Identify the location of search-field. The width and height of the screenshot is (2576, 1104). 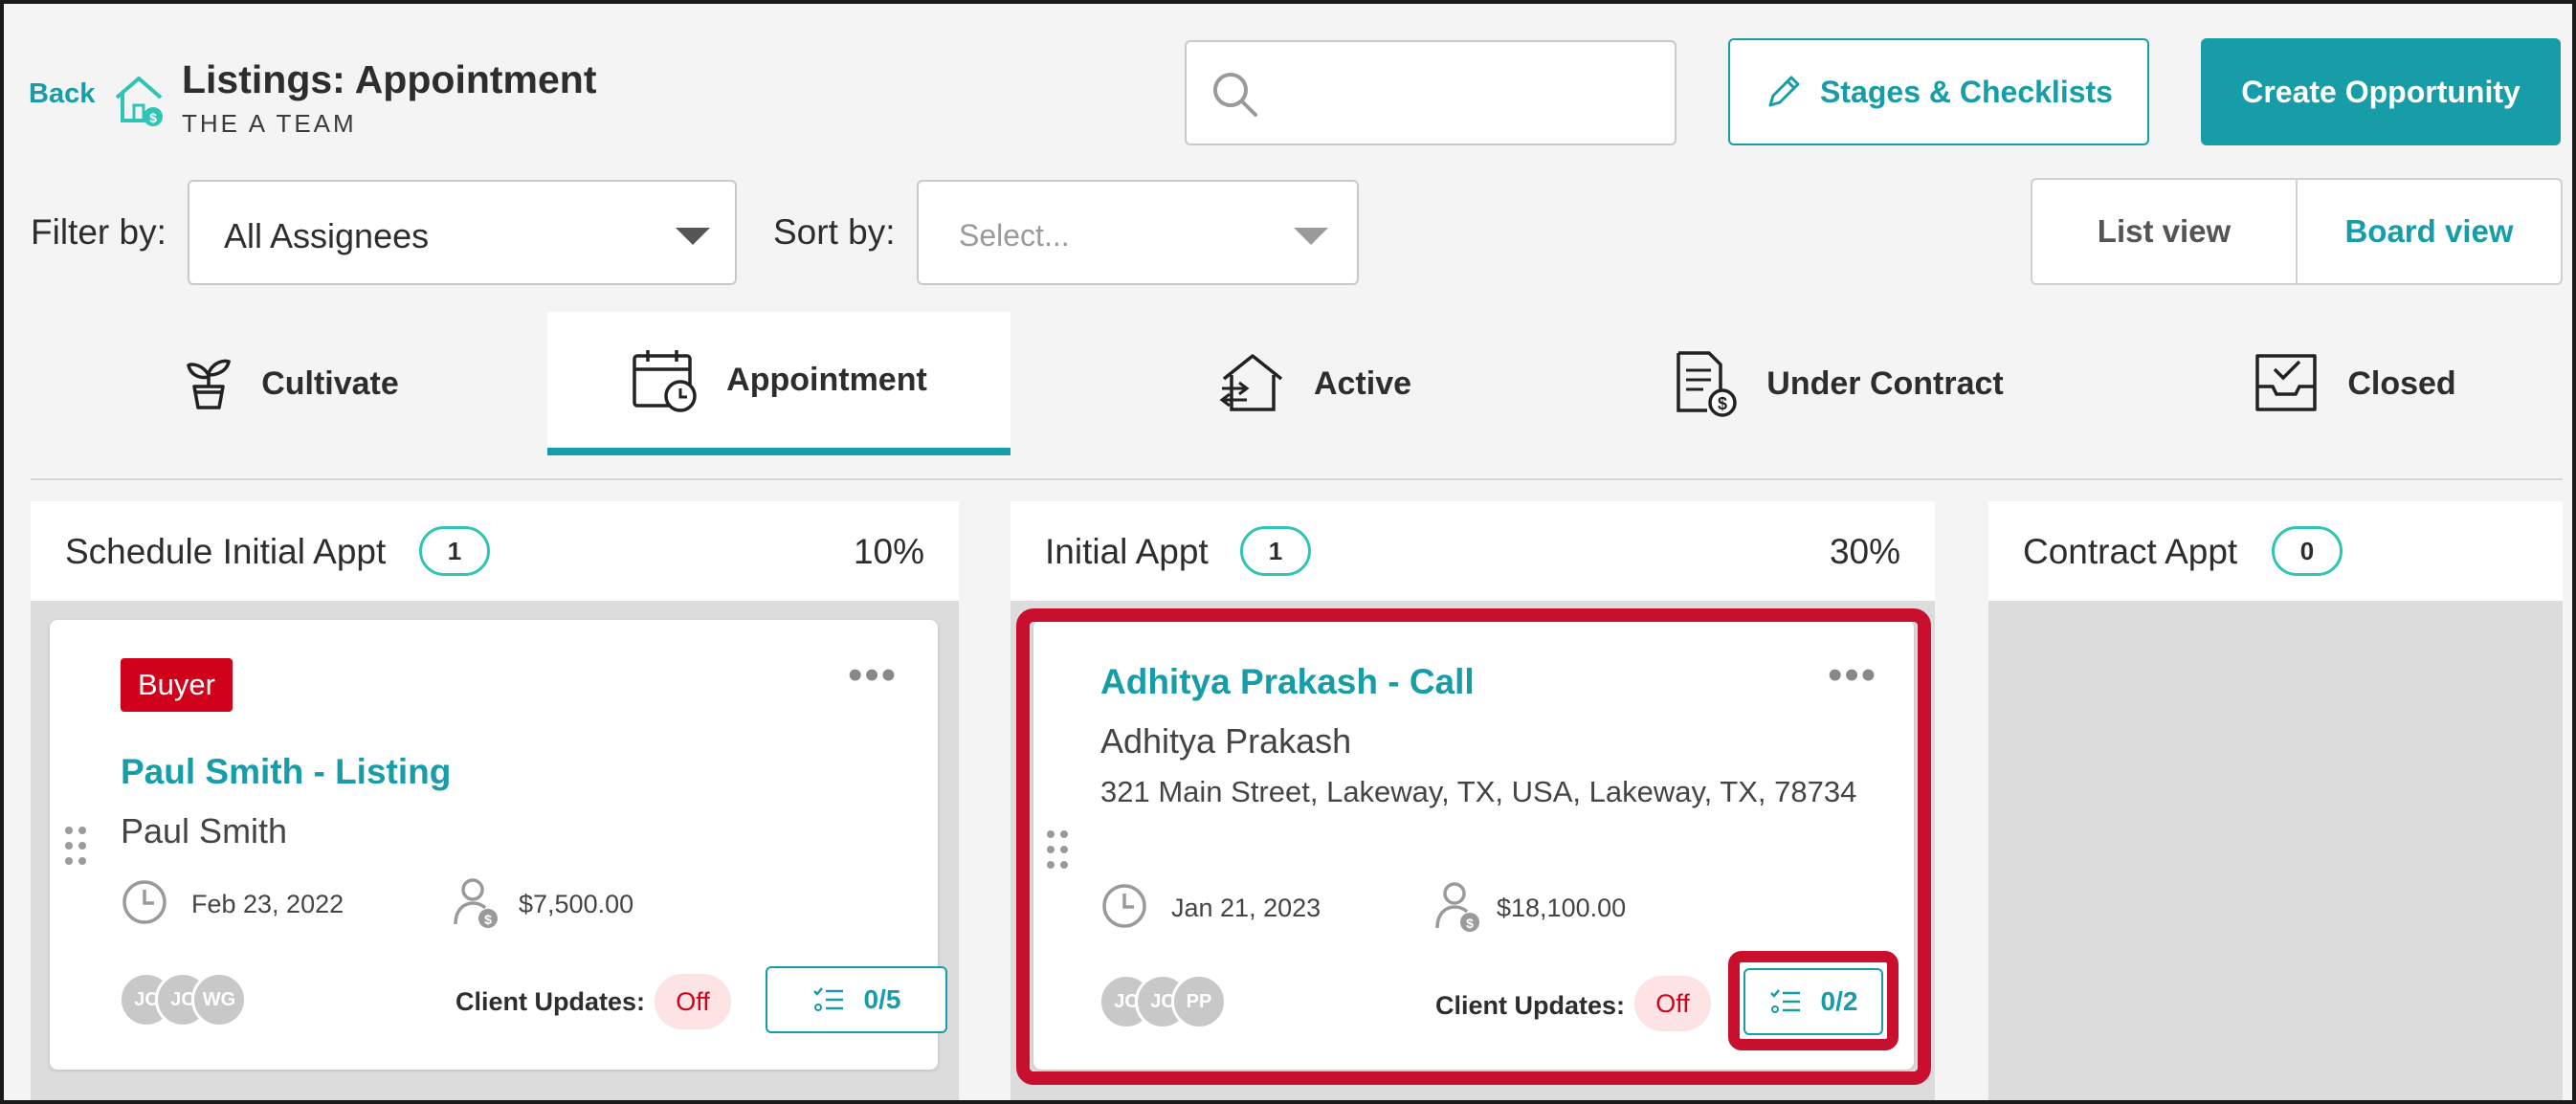
(1431, 93).